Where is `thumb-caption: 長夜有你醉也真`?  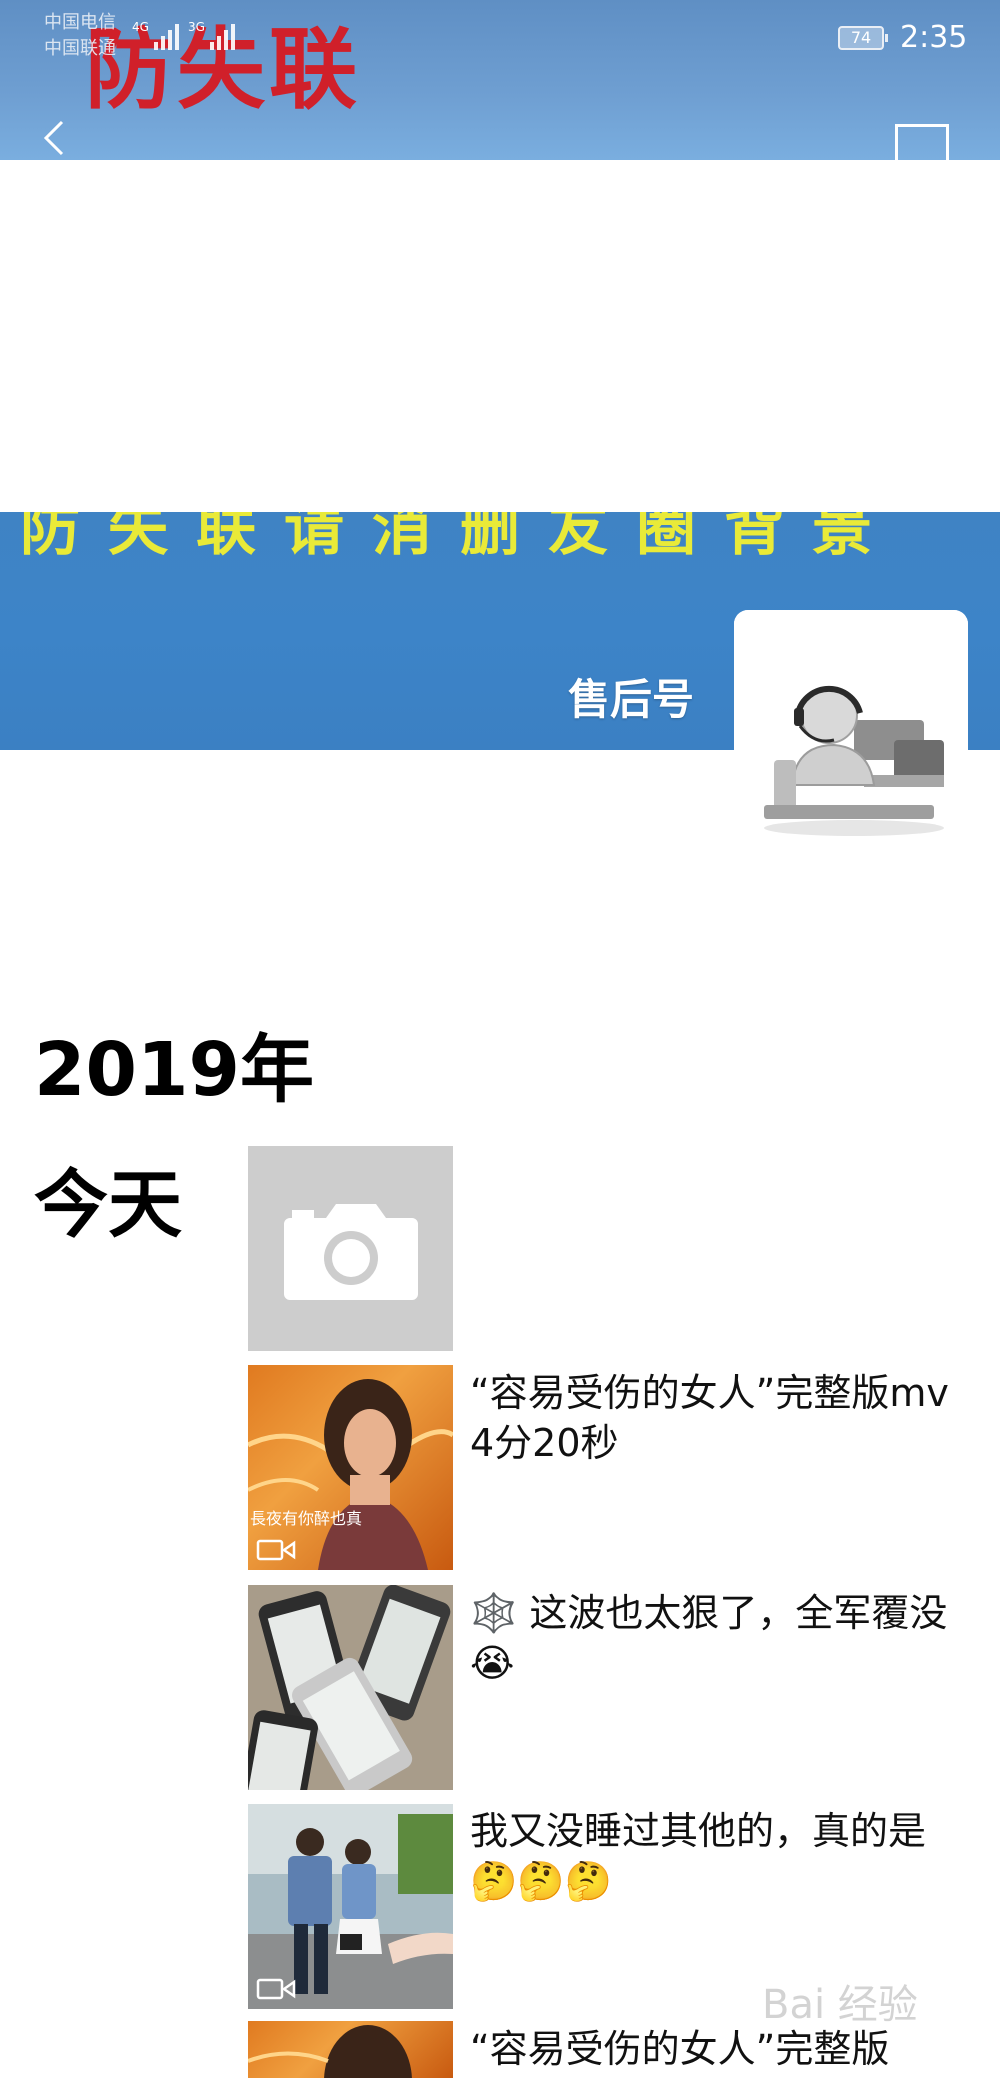 thumb-caption: 長夜有你醉也真 is located at coordinates (306, 1518).